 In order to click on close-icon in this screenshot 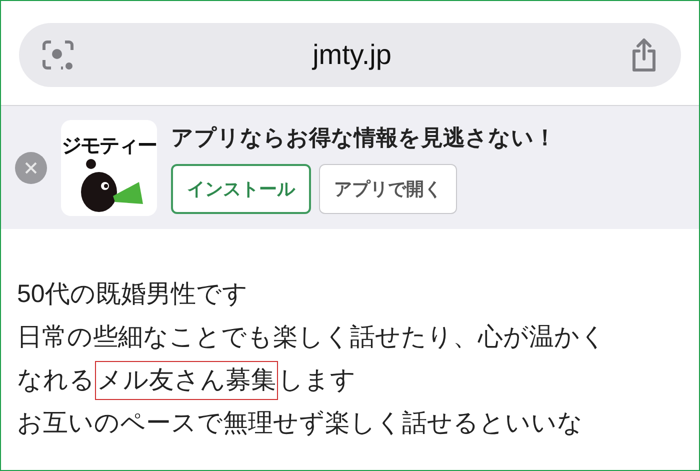, I will do `click(31, 168)`.